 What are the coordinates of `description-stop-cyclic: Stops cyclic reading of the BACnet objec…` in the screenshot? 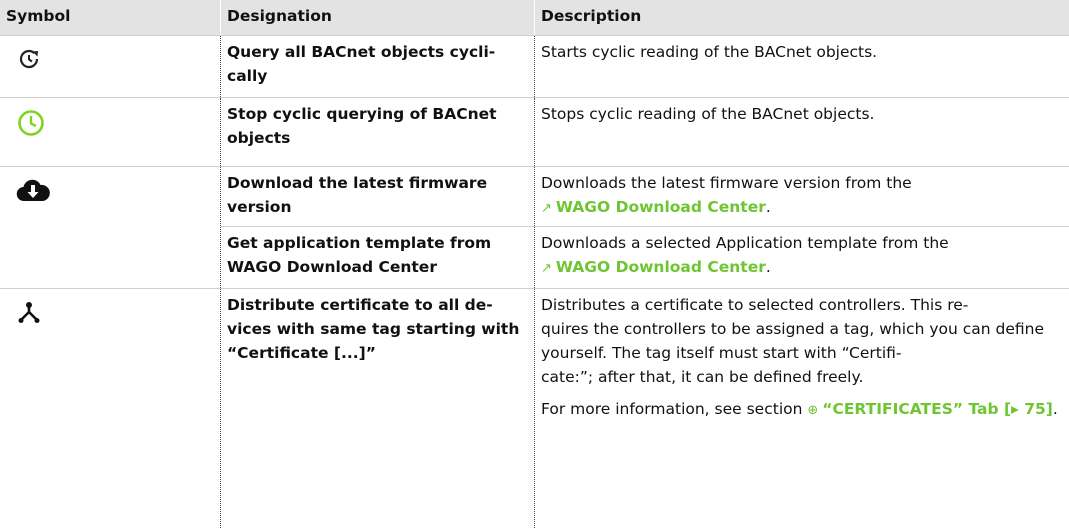 It's located at (708, 114).